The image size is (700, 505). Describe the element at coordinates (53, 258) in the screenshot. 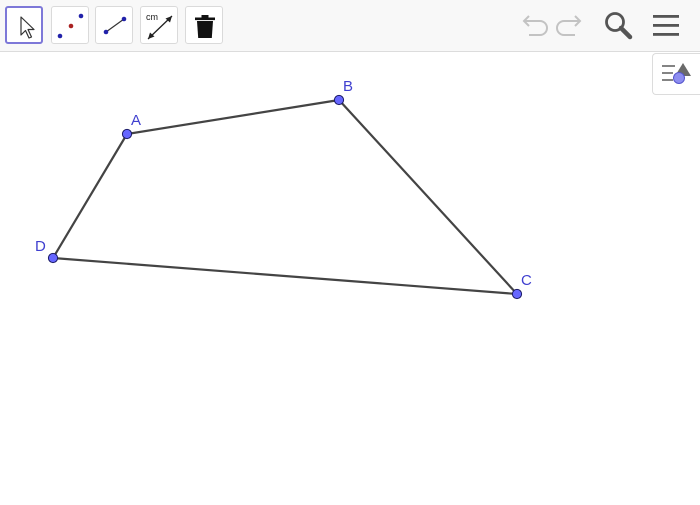

I see `point-d` at that location.